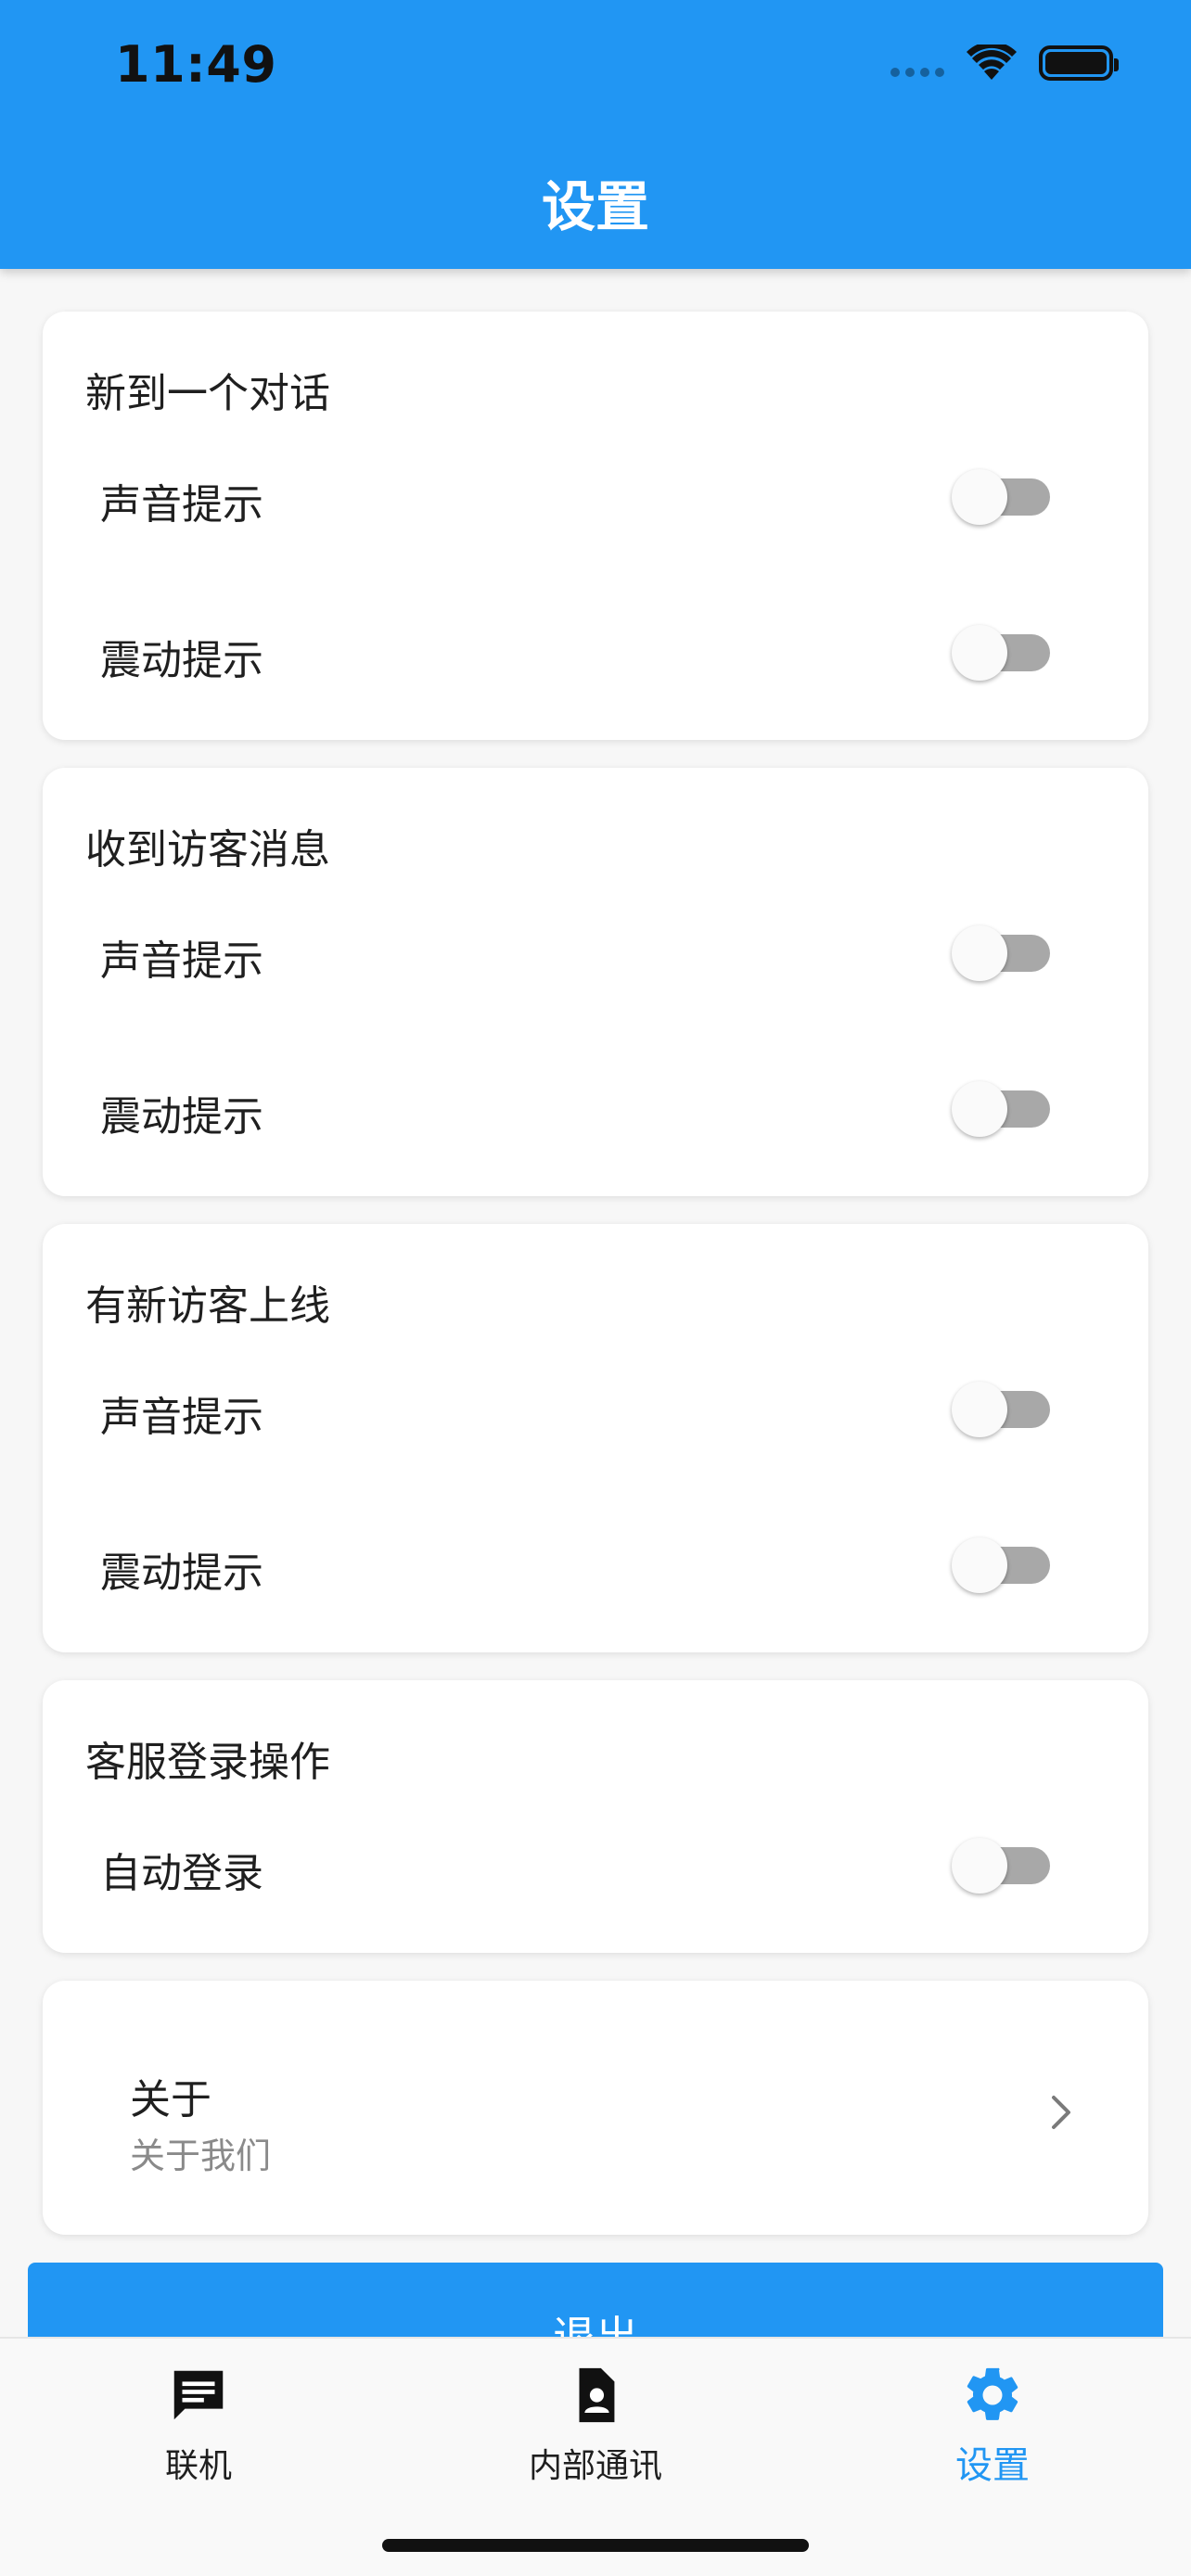 The height and width of the screenshot is (2576, 1191). What do you see at coordinates (992, 2395) in the screenshot?
I see `gear-icon` at bounding box center [992, 2395].